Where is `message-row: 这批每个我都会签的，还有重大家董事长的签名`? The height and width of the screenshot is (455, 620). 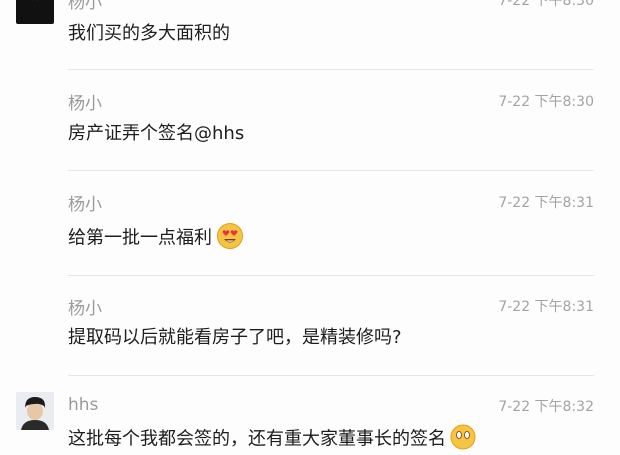
message-row: 这批每个我都会签的，还有重大家董事长的签名 is located at coordinates (272, 439).